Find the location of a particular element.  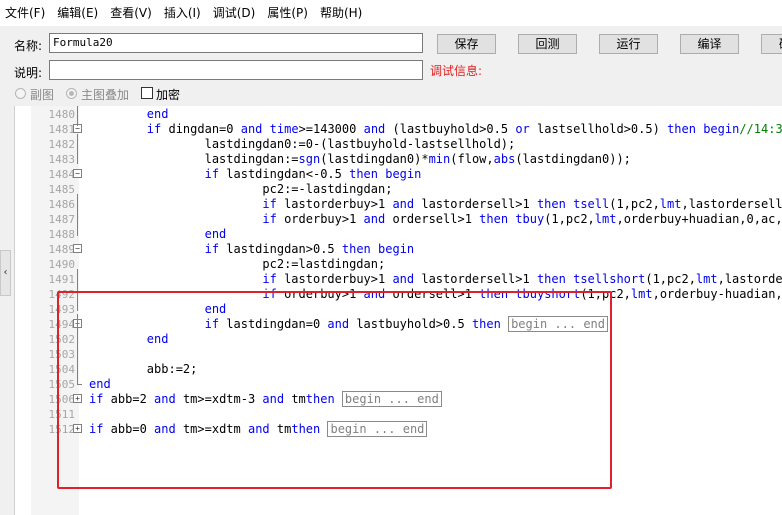

code-line: 1484− if lastdingdan<-0.5 then begin is located at coordinates (398, 174).